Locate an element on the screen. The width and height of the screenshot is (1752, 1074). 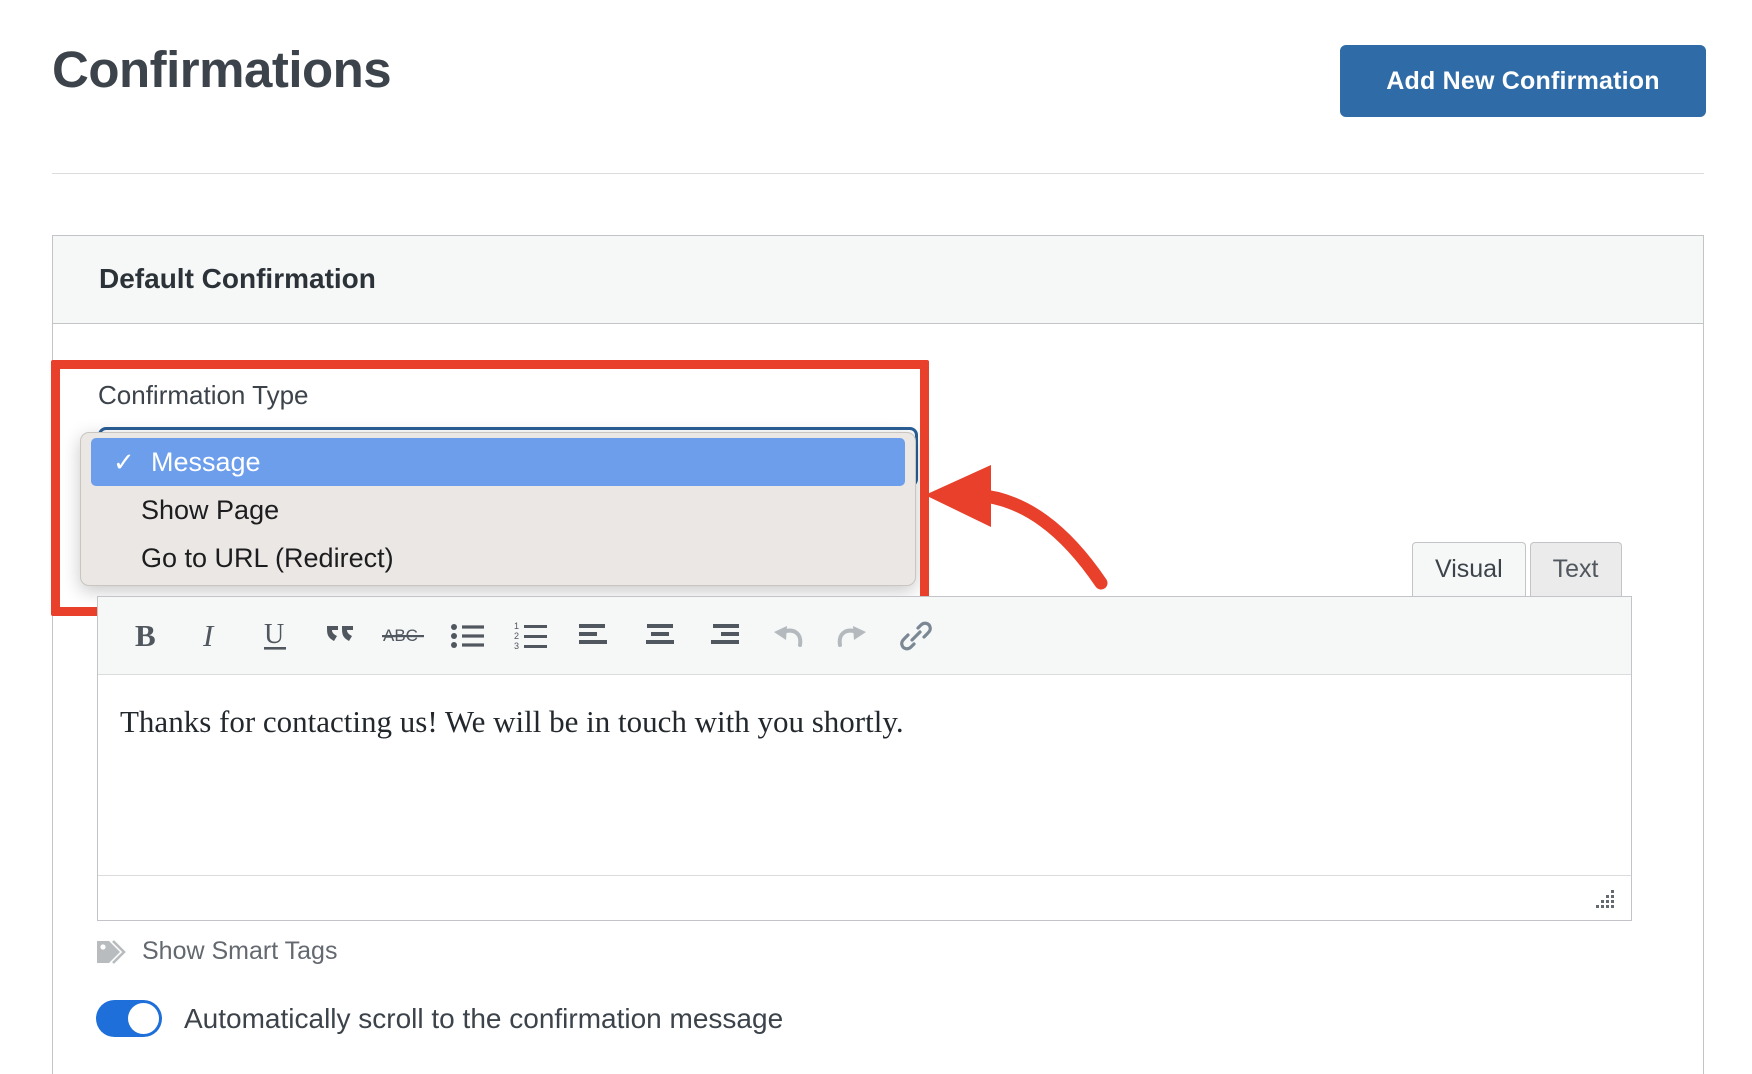
page-title: Confirmations is located at coordinates (222, 69).